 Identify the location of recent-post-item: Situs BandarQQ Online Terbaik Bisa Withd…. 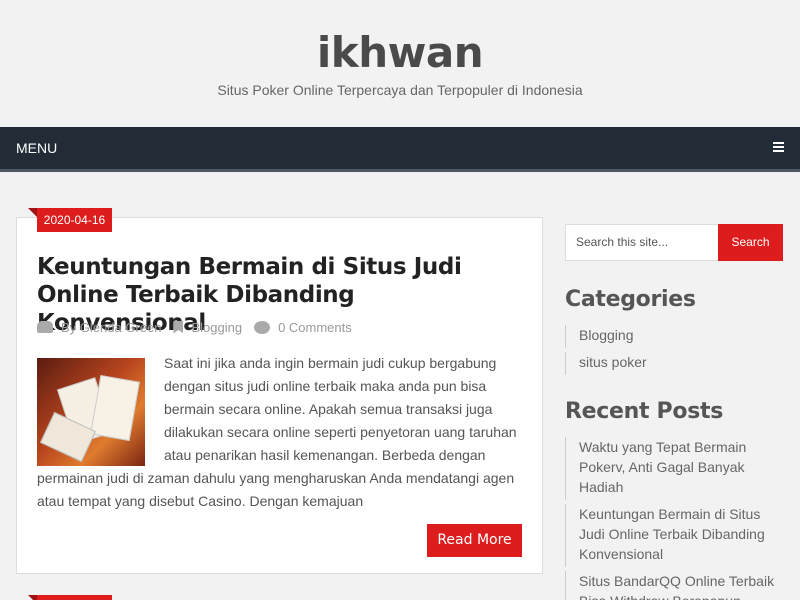
(672, 585).